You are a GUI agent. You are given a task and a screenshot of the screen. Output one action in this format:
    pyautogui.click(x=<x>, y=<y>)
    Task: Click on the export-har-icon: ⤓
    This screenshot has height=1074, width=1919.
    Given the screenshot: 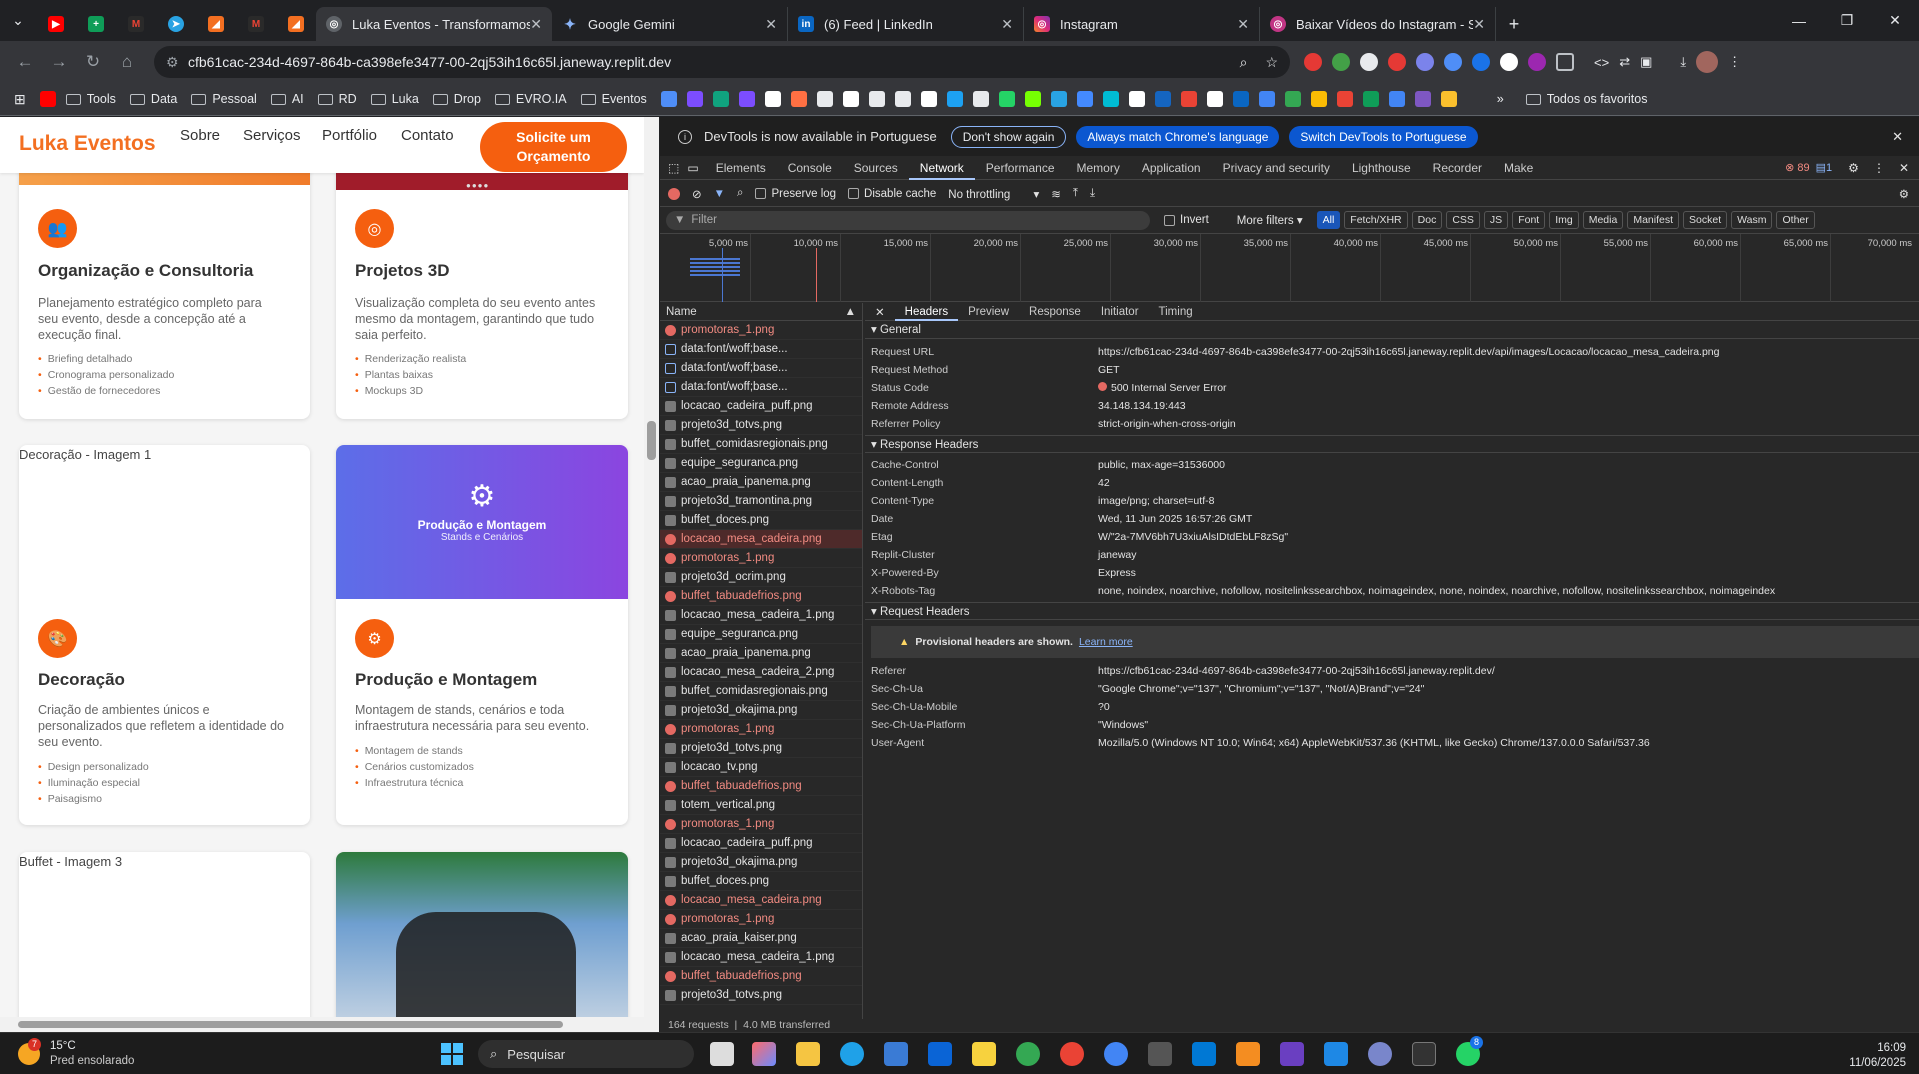 What is the action you would take?
    pyautogui.click(x=1092, y=193)
    